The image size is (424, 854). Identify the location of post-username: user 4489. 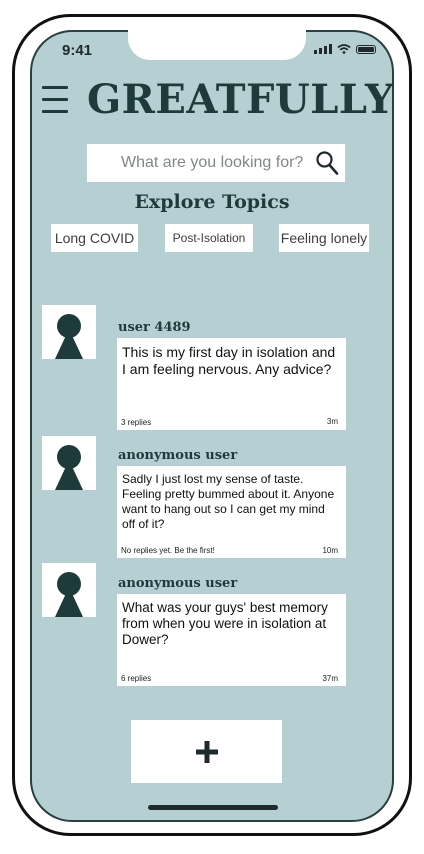
(154, 327).